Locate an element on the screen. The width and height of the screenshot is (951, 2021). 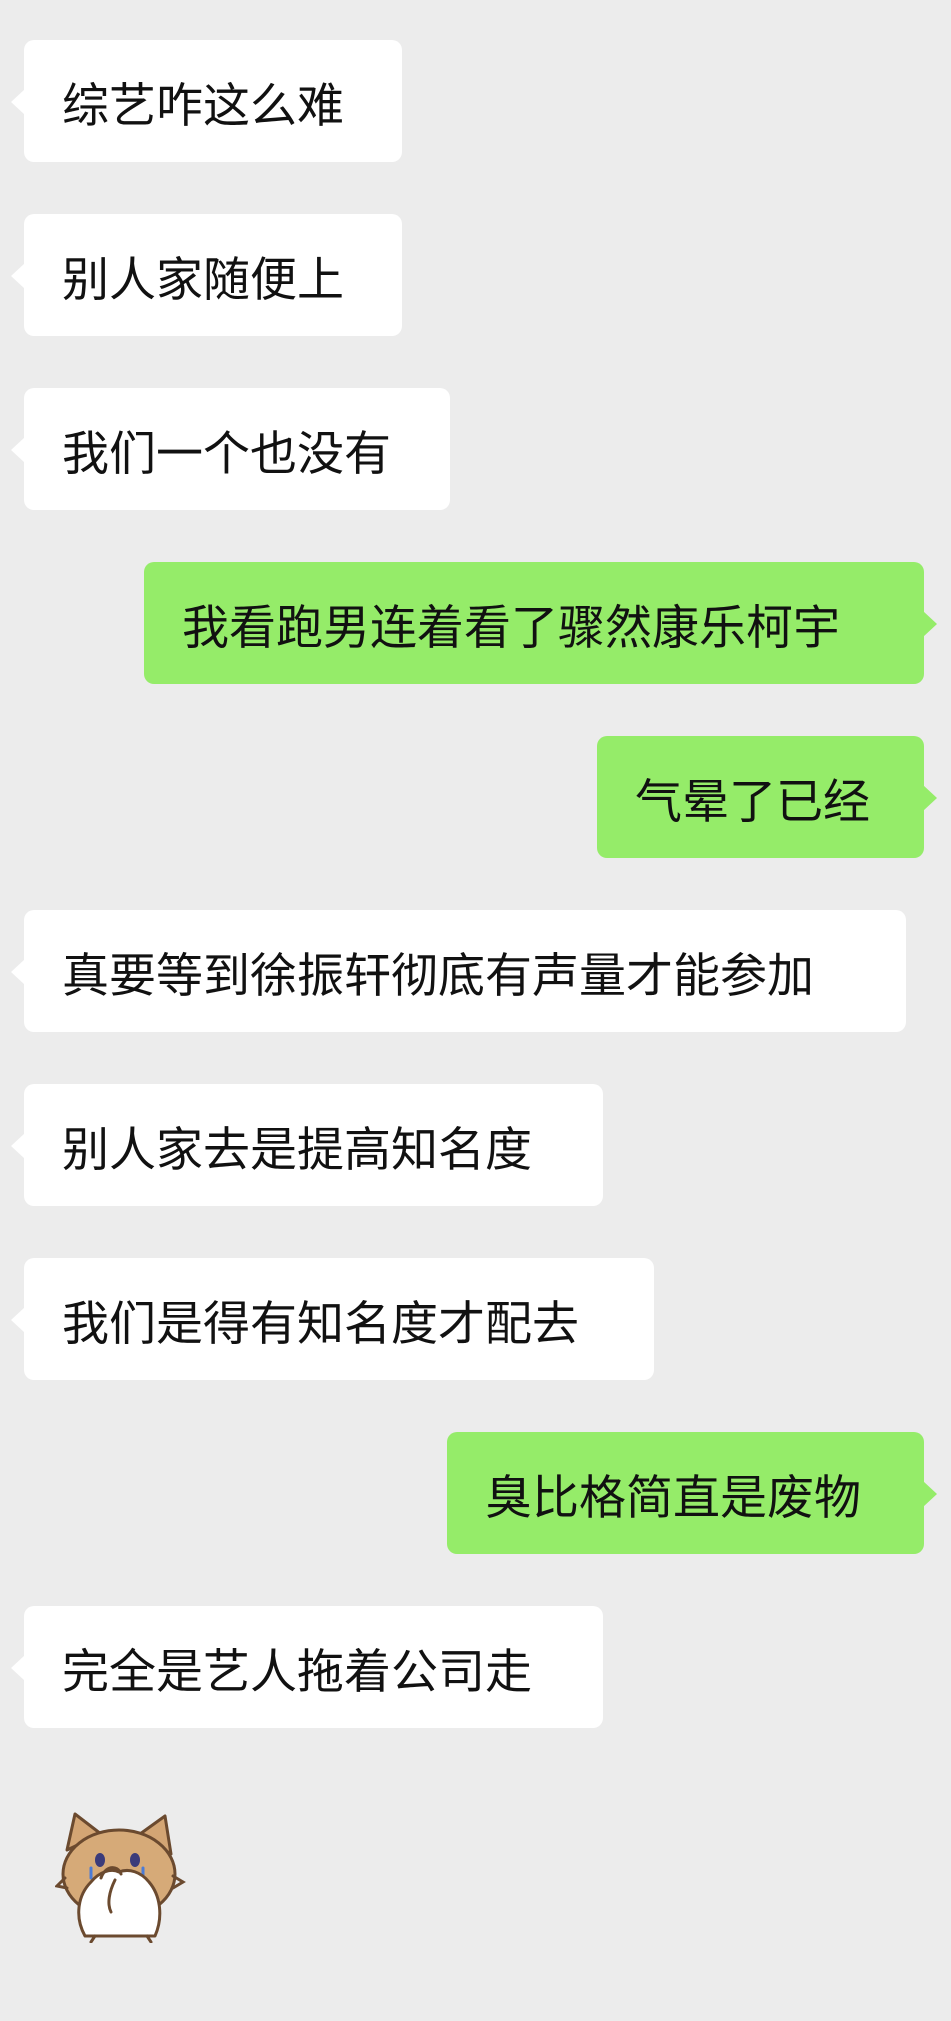
message-text: 综艺咋这么难 is located at coordinates (203, 106).